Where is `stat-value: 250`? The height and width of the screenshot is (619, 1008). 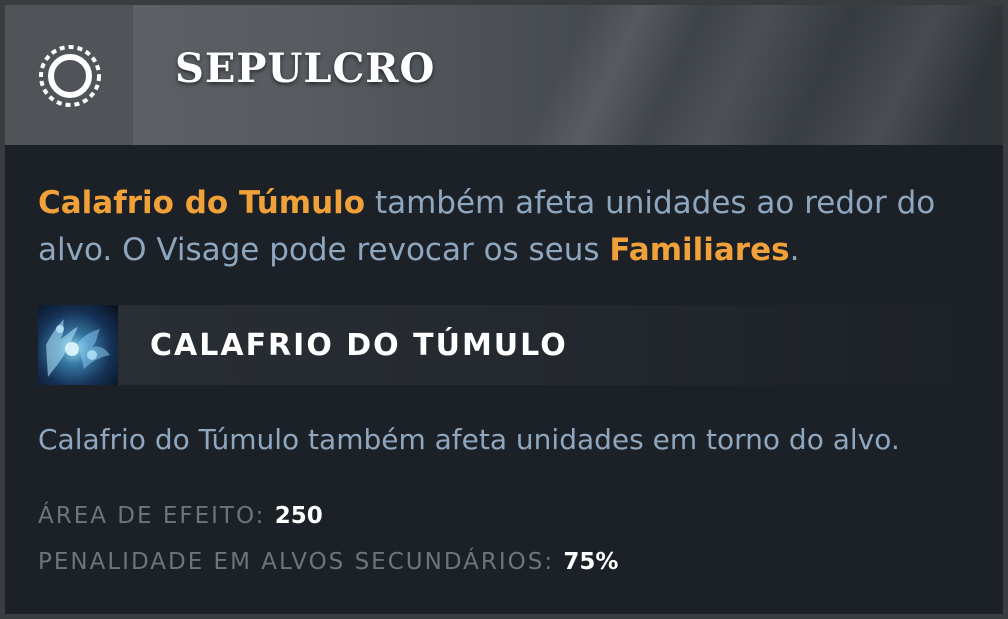
stat-value: 250 is located at coordinates (298, 516).